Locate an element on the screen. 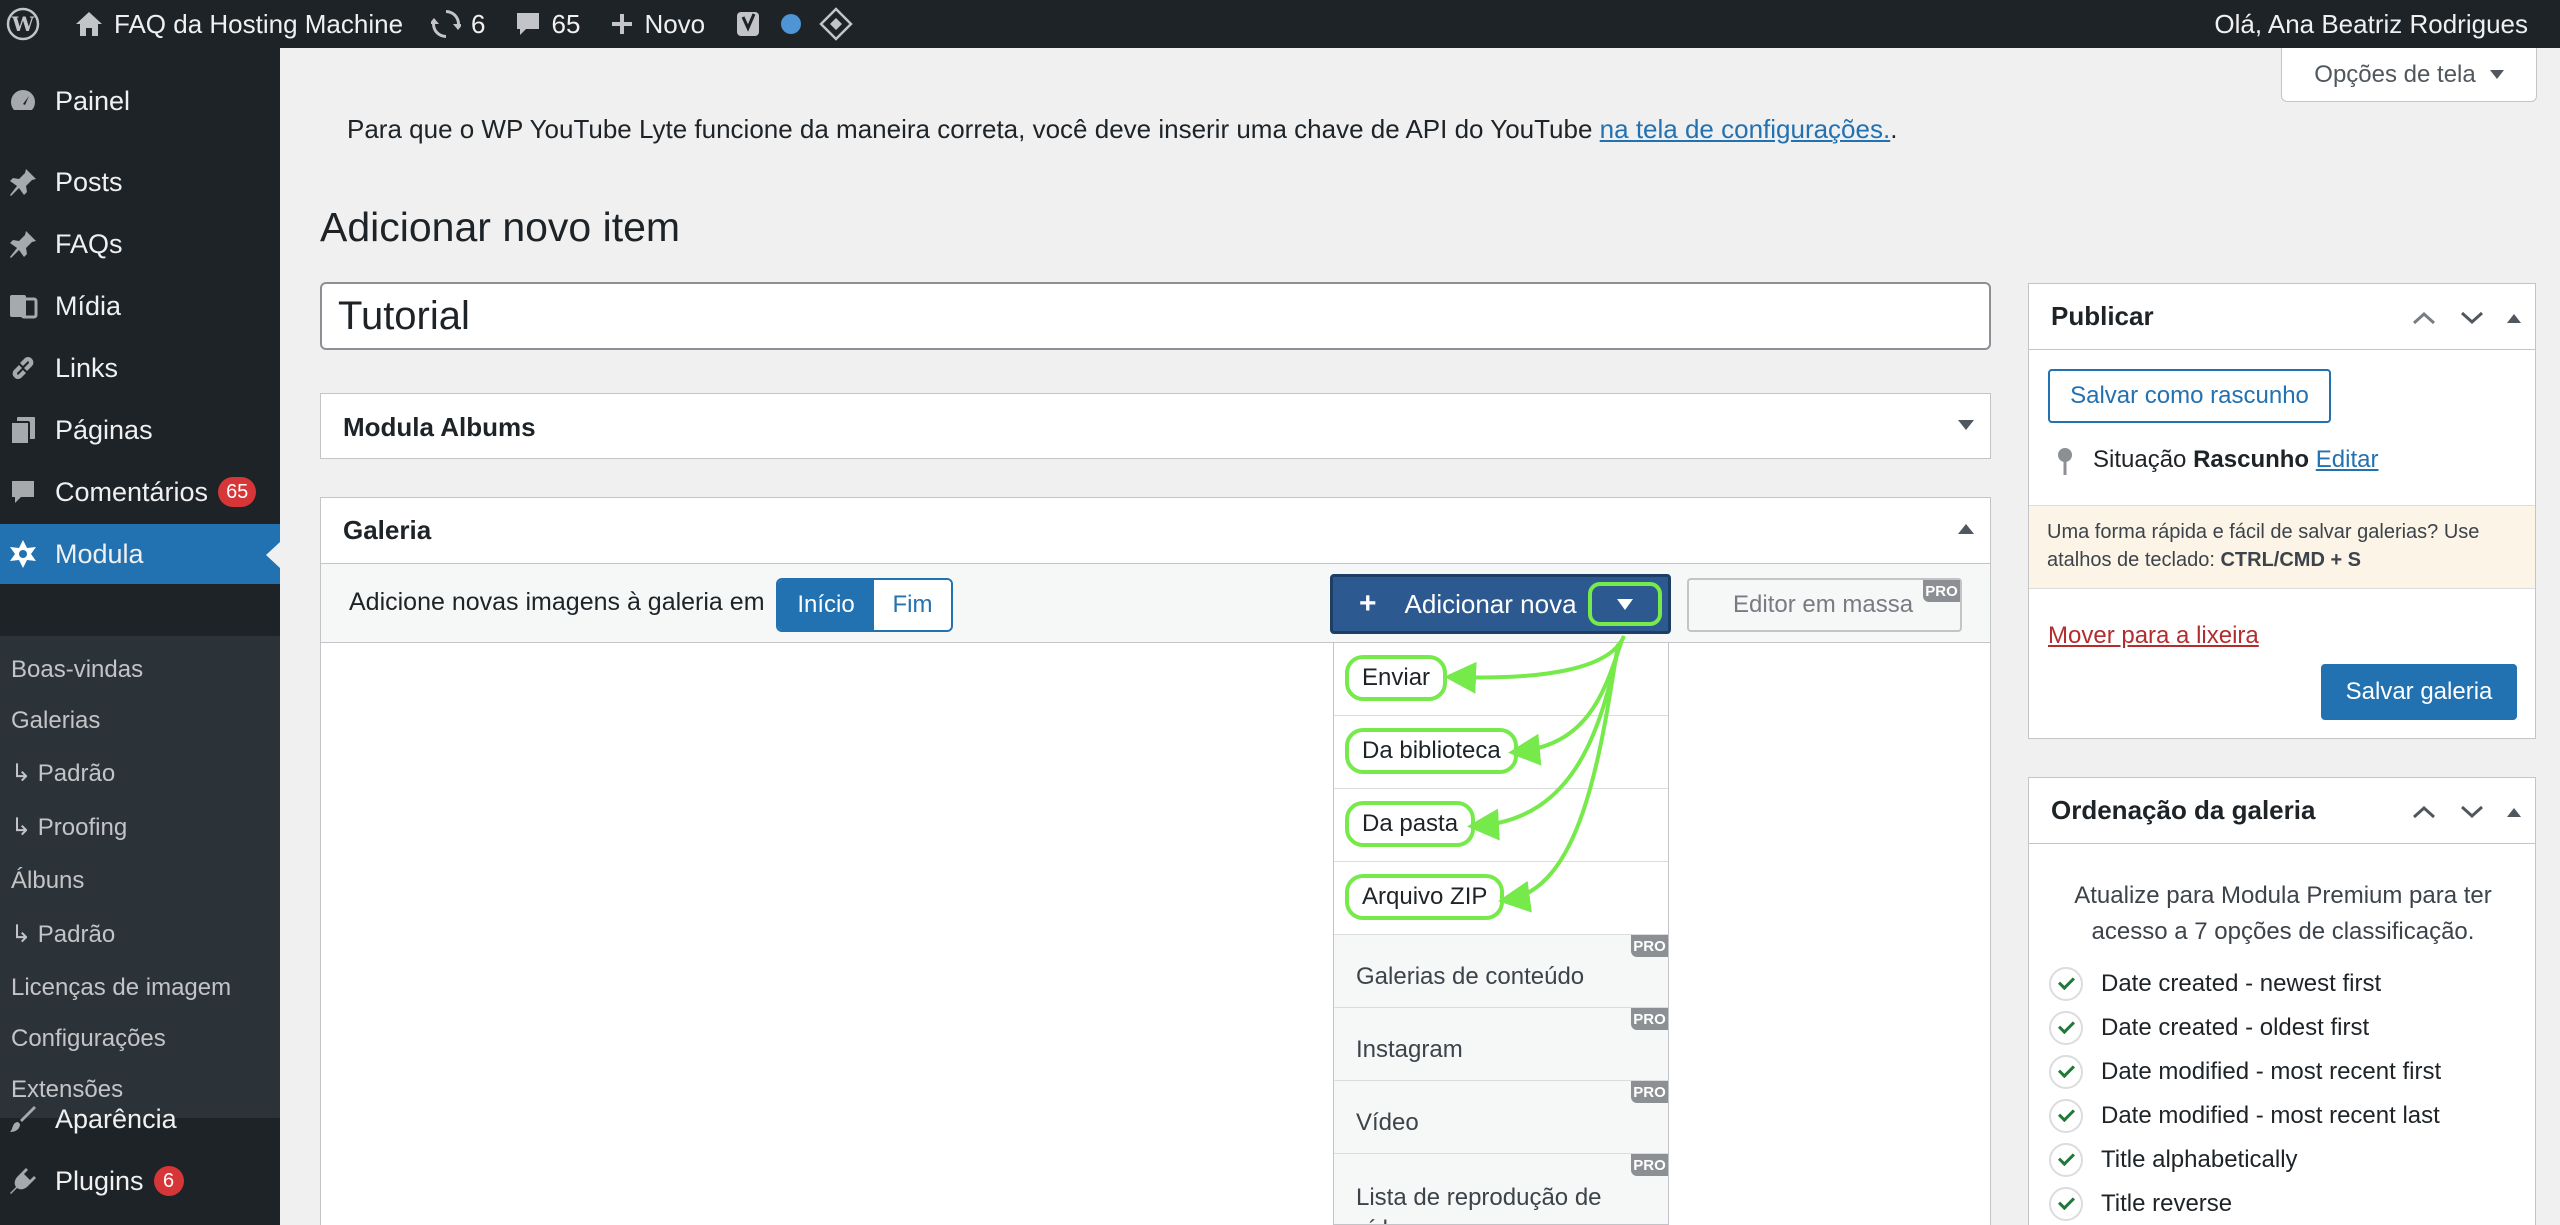 The image size is (2560, 1225). sidebar-item-paginas: Páginas is located at coordinates (140, 430).